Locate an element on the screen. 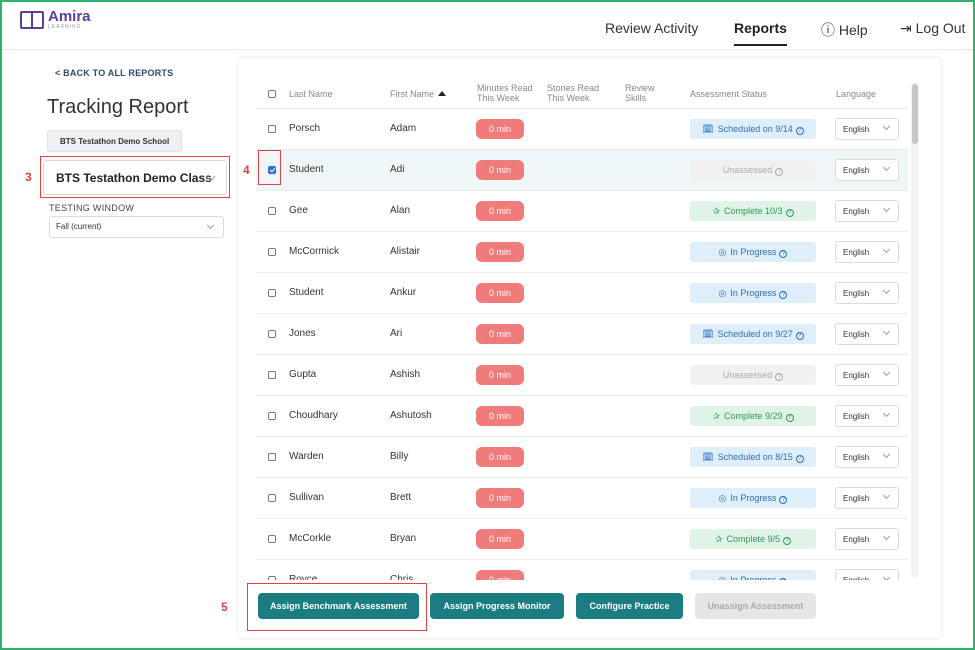 The width and height of the screenshot is (975, 650). assessment-status-badge: 🗓 Scheduled on 9/14? is located at coordinates (753, 129).